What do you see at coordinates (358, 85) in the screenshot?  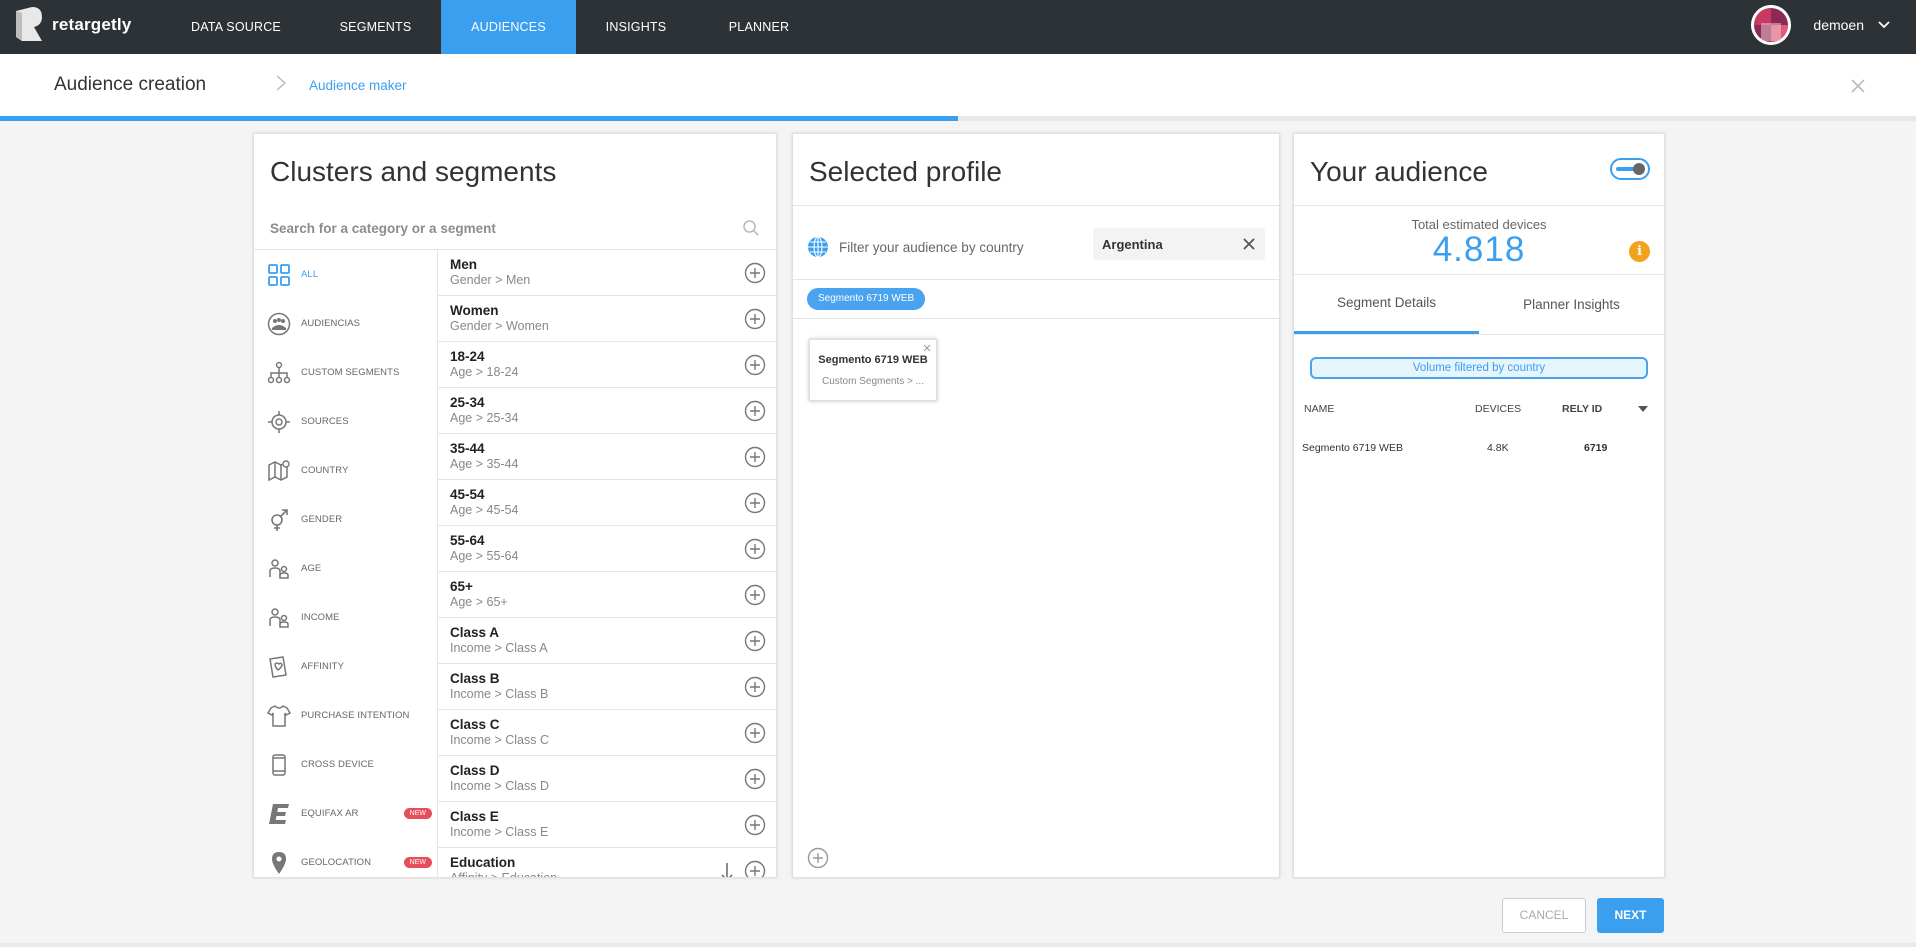 I see `breadcrumb: Audience maker` at bounding box center [358, 85].